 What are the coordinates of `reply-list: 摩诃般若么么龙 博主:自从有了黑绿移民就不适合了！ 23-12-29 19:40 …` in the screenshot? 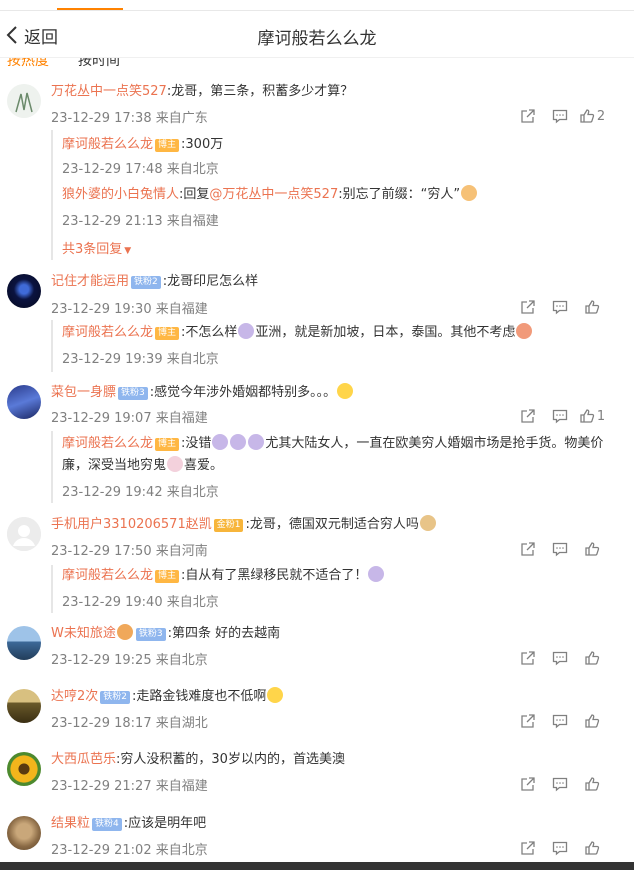 It's located at (332, 589).